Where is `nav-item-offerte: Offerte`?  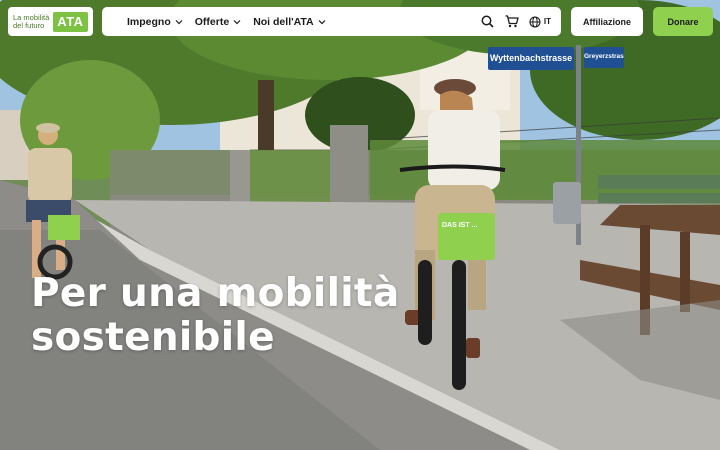
nav-item-offerte: Offerte is located at coordinates (218, 22).